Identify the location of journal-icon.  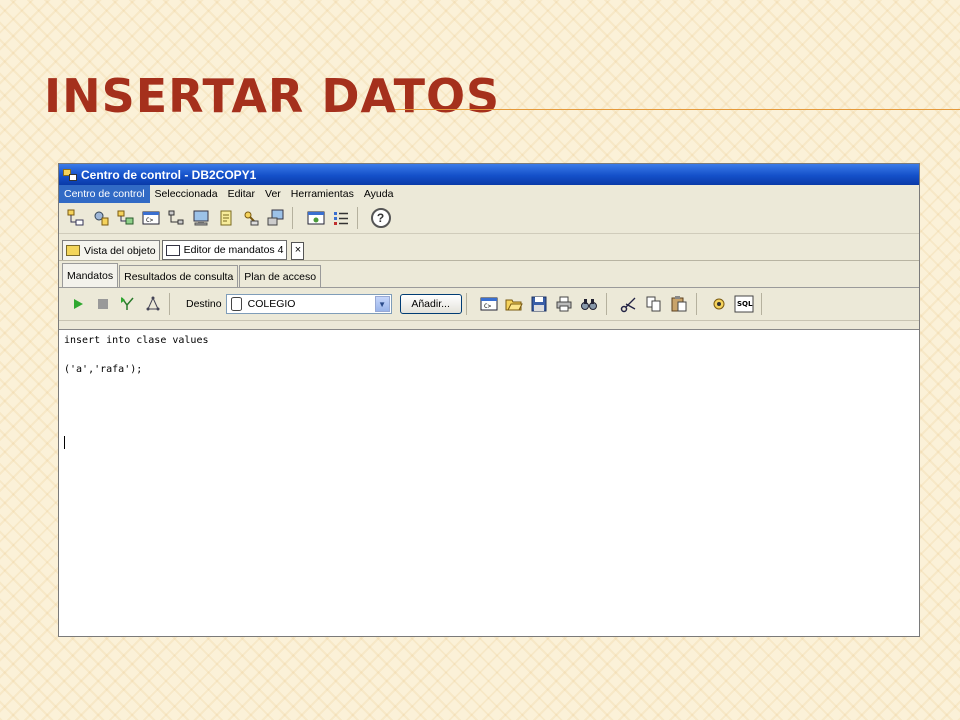
(226, 218).